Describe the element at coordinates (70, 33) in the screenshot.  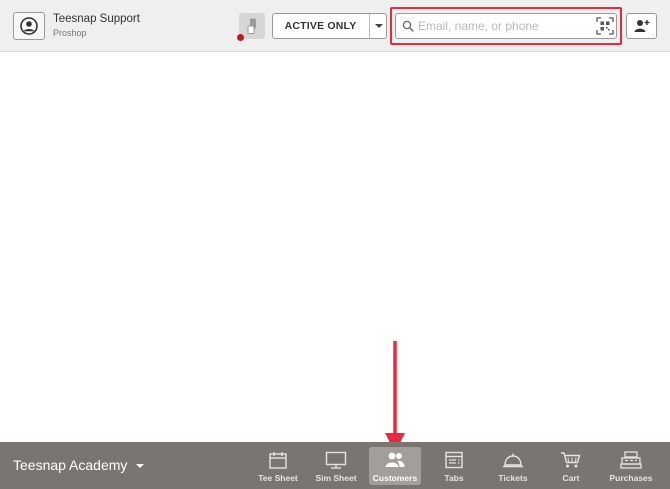
I see `user-role: Proshop` at that location.